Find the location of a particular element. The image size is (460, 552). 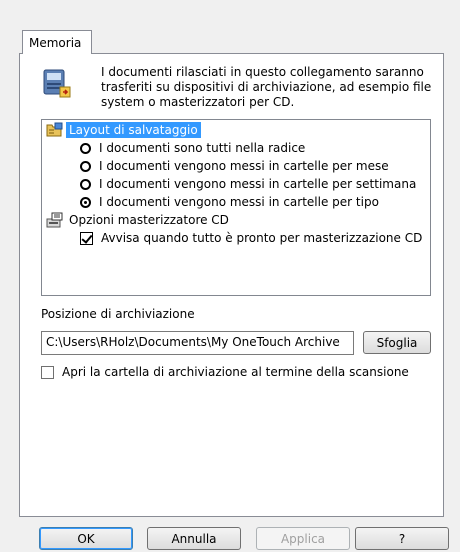

tree-node-layout: Layout di salvataggio is located at coordinates (123, 130).